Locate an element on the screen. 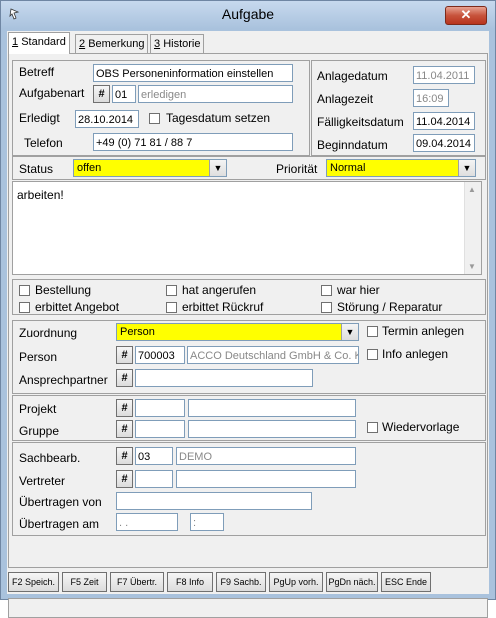 This screenshot has width=496, height=618. window-title: Aufgabe is located at coordinates (248, 14).